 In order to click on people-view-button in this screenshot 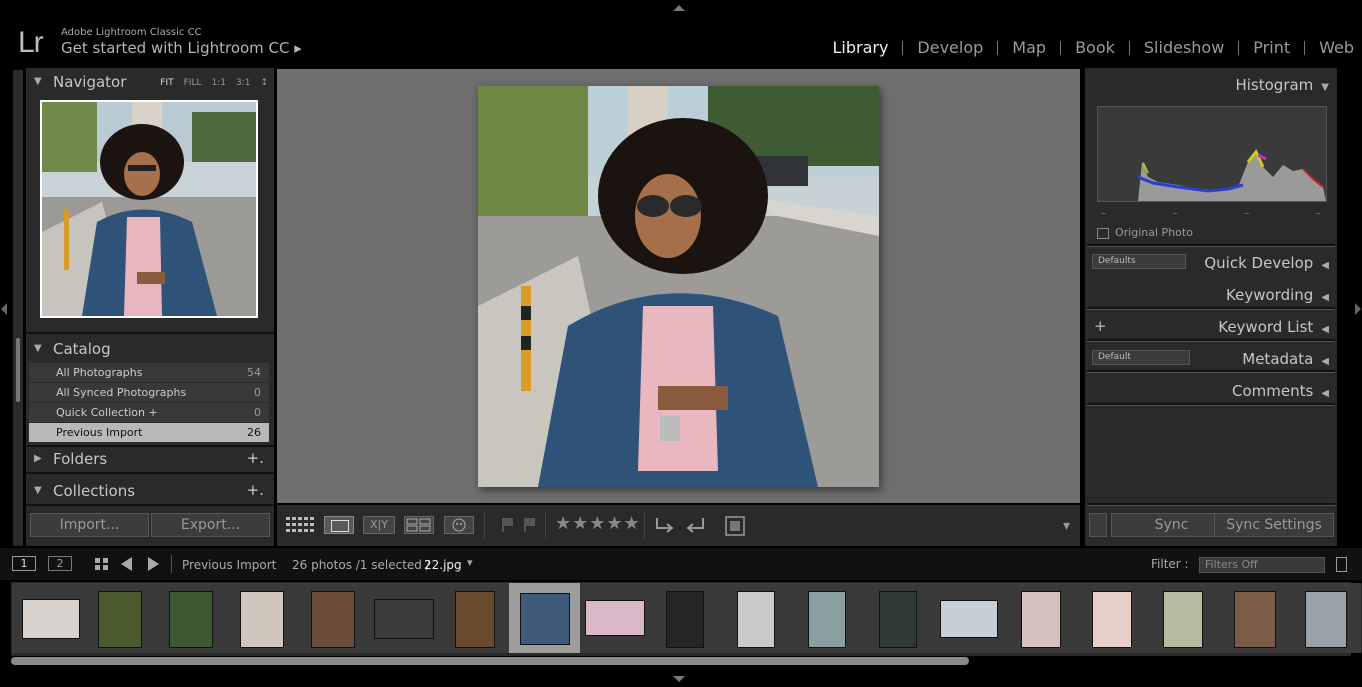, I will do `click(459, 525)`.